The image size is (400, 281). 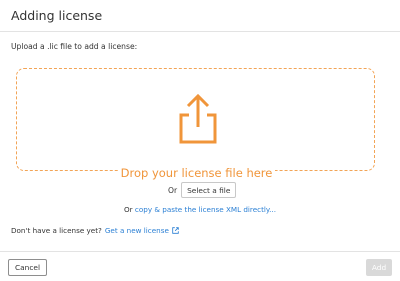 I want to click on no-license-text: Don't have a license yet?, so click(x=56, y=230).